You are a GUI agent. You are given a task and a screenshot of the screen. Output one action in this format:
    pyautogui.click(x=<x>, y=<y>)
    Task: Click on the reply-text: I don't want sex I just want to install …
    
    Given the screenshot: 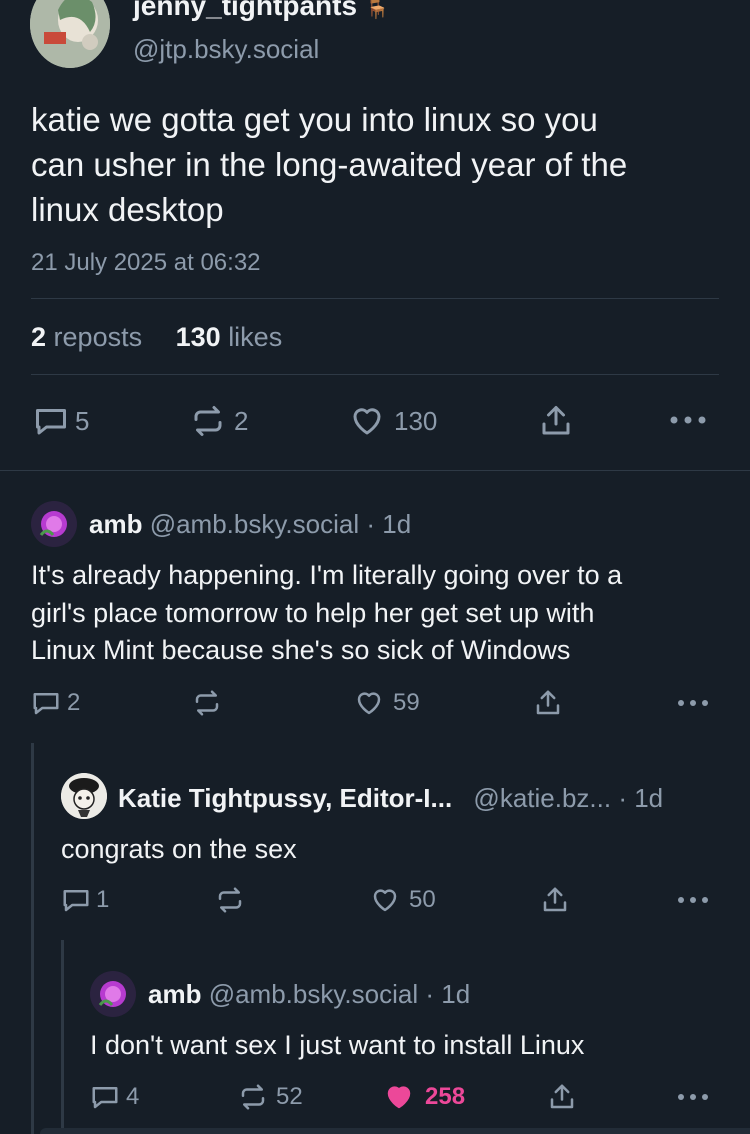 What is the action you would take?
    pyautogui.click(x=337, y=1046)
    